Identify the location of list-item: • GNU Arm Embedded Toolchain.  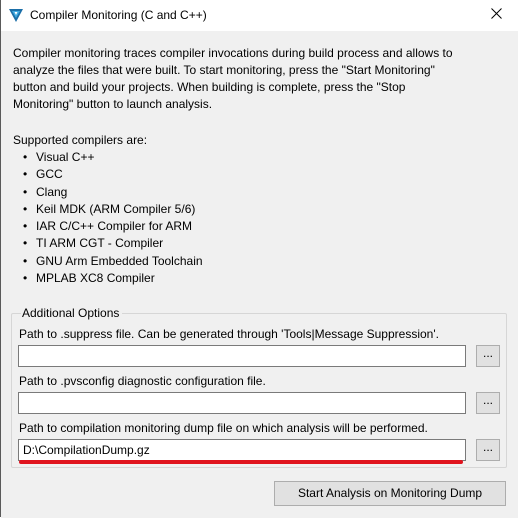
(113, 260).